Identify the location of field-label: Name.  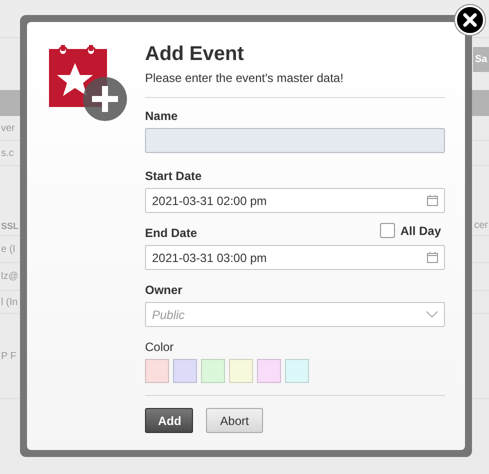
(162, 116).